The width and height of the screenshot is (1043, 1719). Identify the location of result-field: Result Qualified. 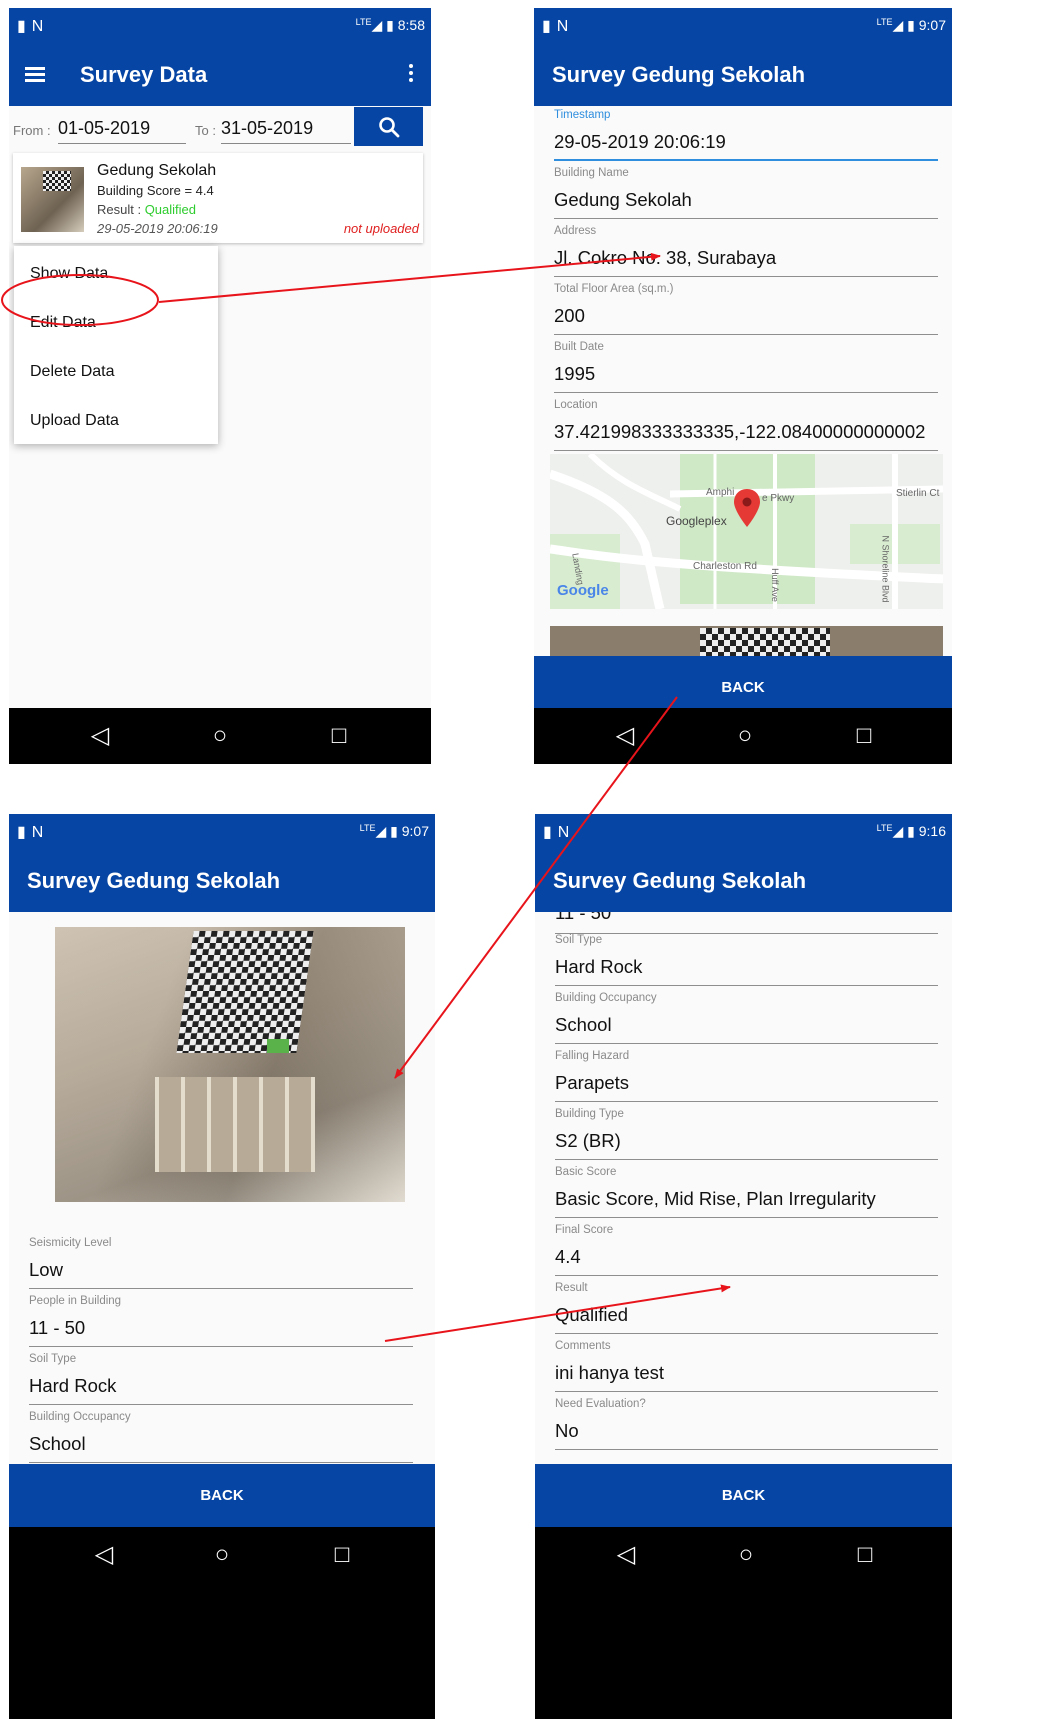
(746, 1308).